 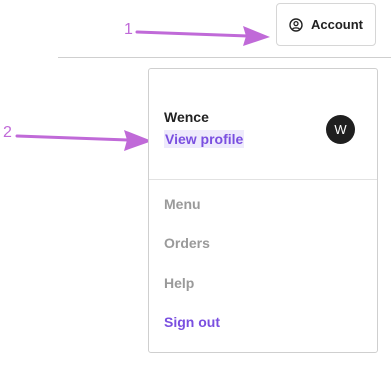 I want to click on account-button: Account, so click(x=326, y=24).